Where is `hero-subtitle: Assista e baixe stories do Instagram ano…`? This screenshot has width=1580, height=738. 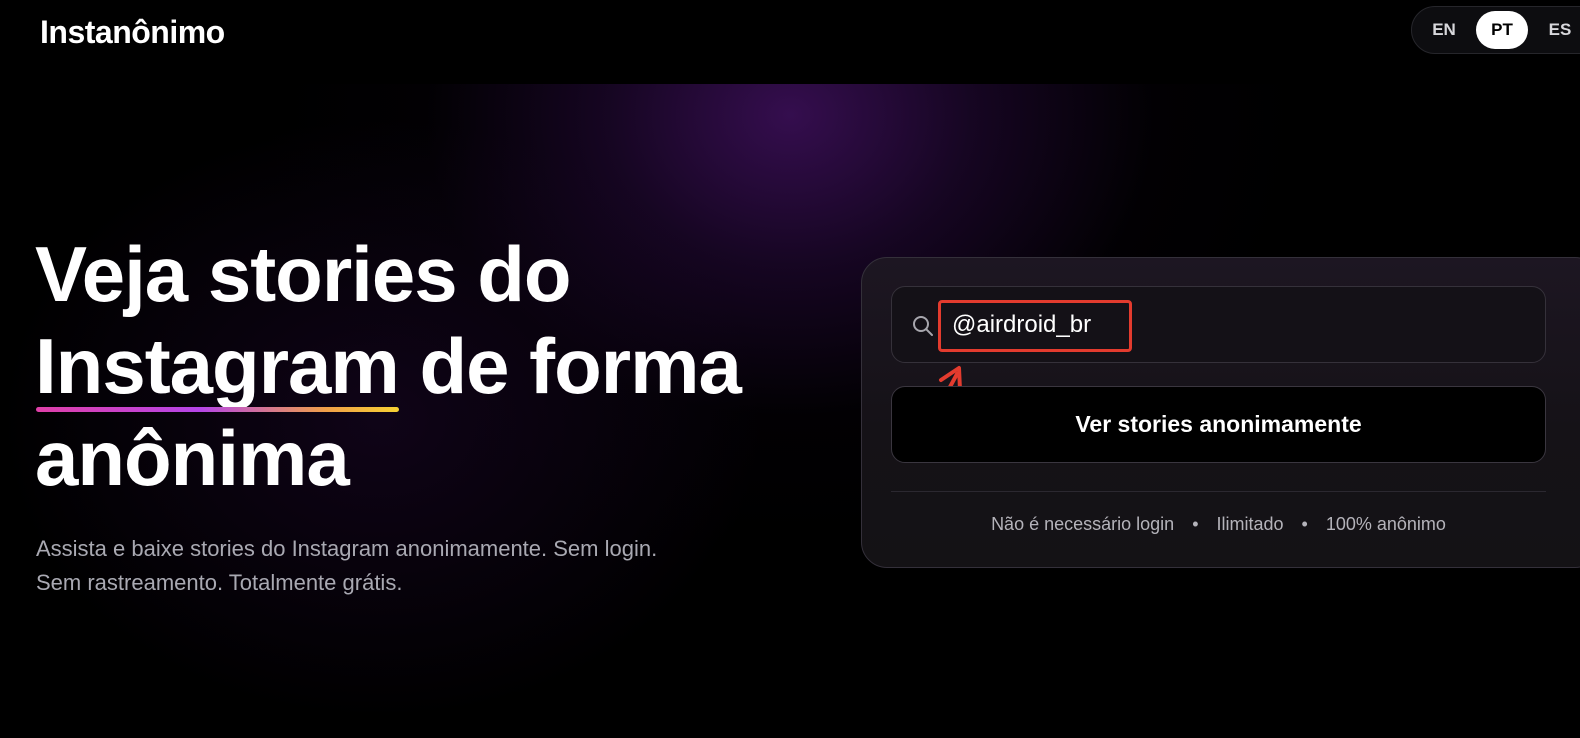 hero-subtitle: Assista e baixe stories do Instagram ano… is located at coordinates (347, 565).